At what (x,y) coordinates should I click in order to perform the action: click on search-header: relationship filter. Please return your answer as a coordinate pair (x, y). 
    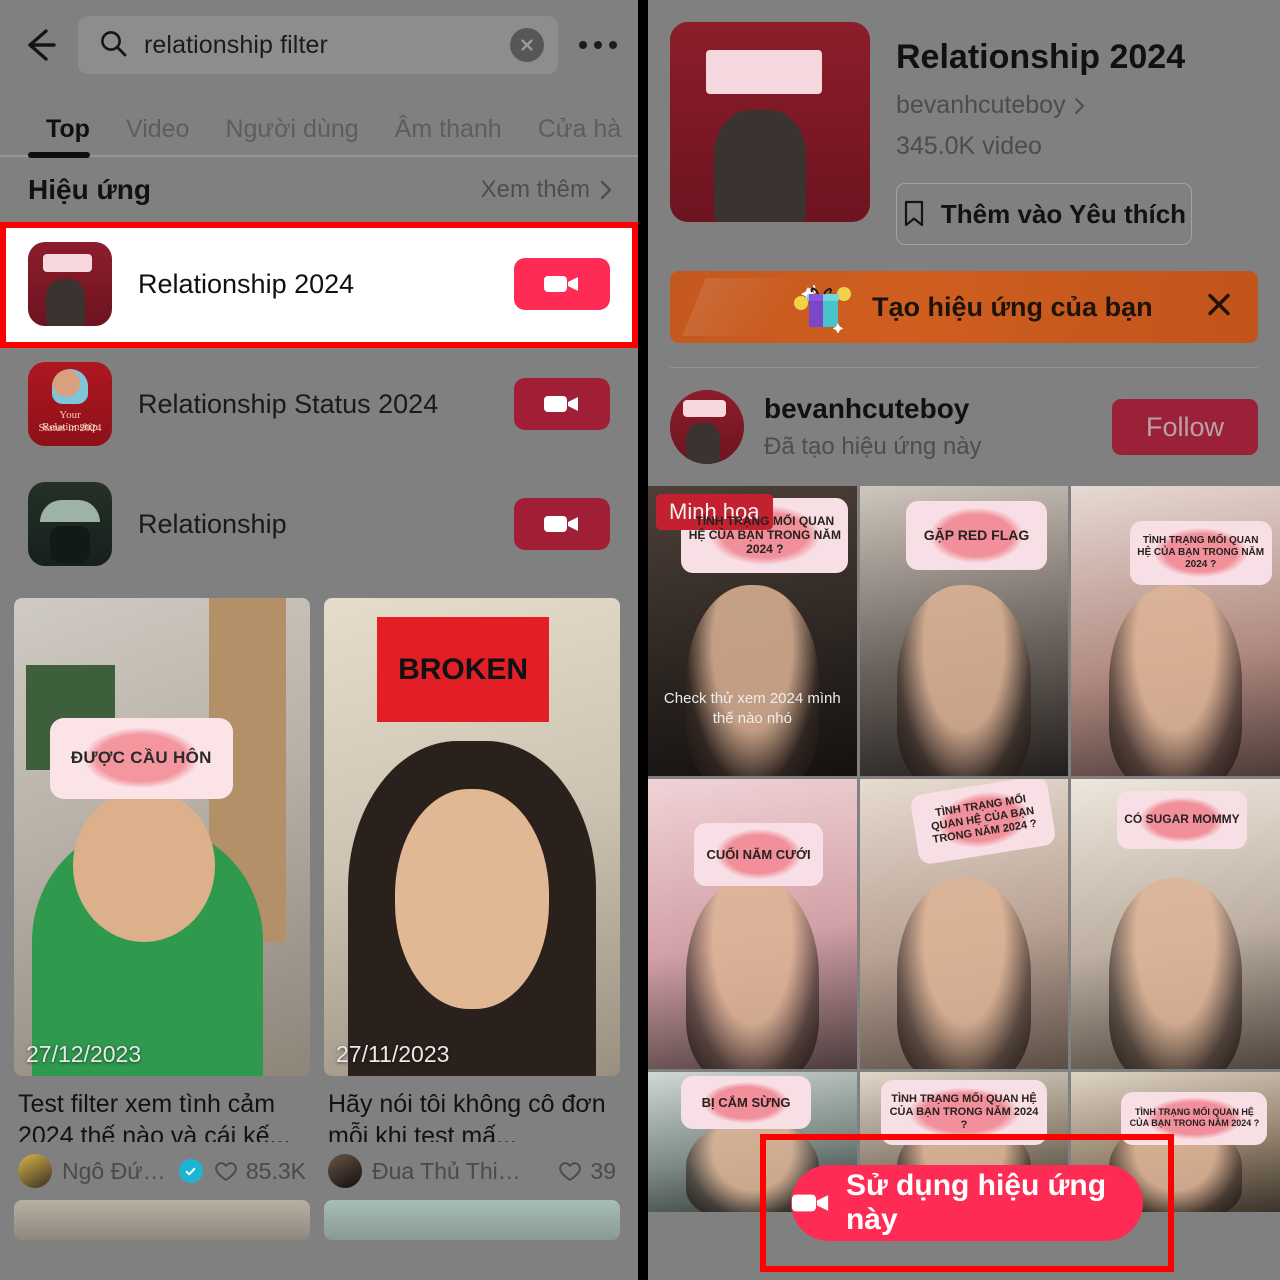
    Looking at the image, I should click on (319, 45).